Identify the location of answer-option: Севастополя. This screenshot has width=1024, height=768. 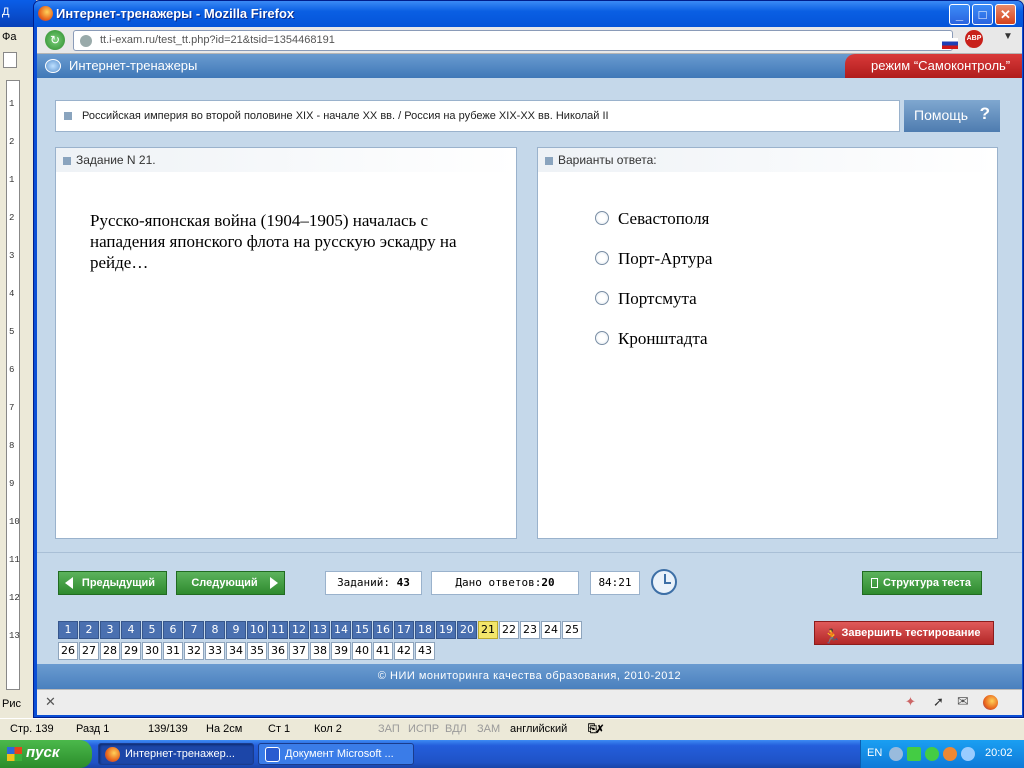
(652, 219).